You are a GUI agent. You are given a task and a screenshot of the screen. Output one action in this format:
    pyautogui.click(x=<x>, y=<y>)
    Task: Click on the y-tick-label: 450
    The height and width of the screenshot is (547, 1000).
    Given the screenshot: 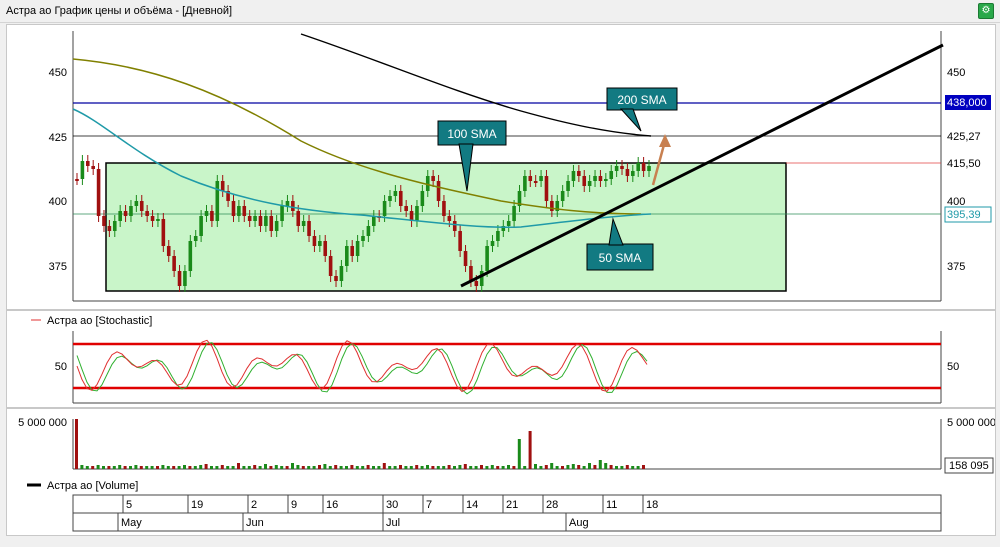 What is the action you would take?
    pyautogui.click(x=58, y=73)
    